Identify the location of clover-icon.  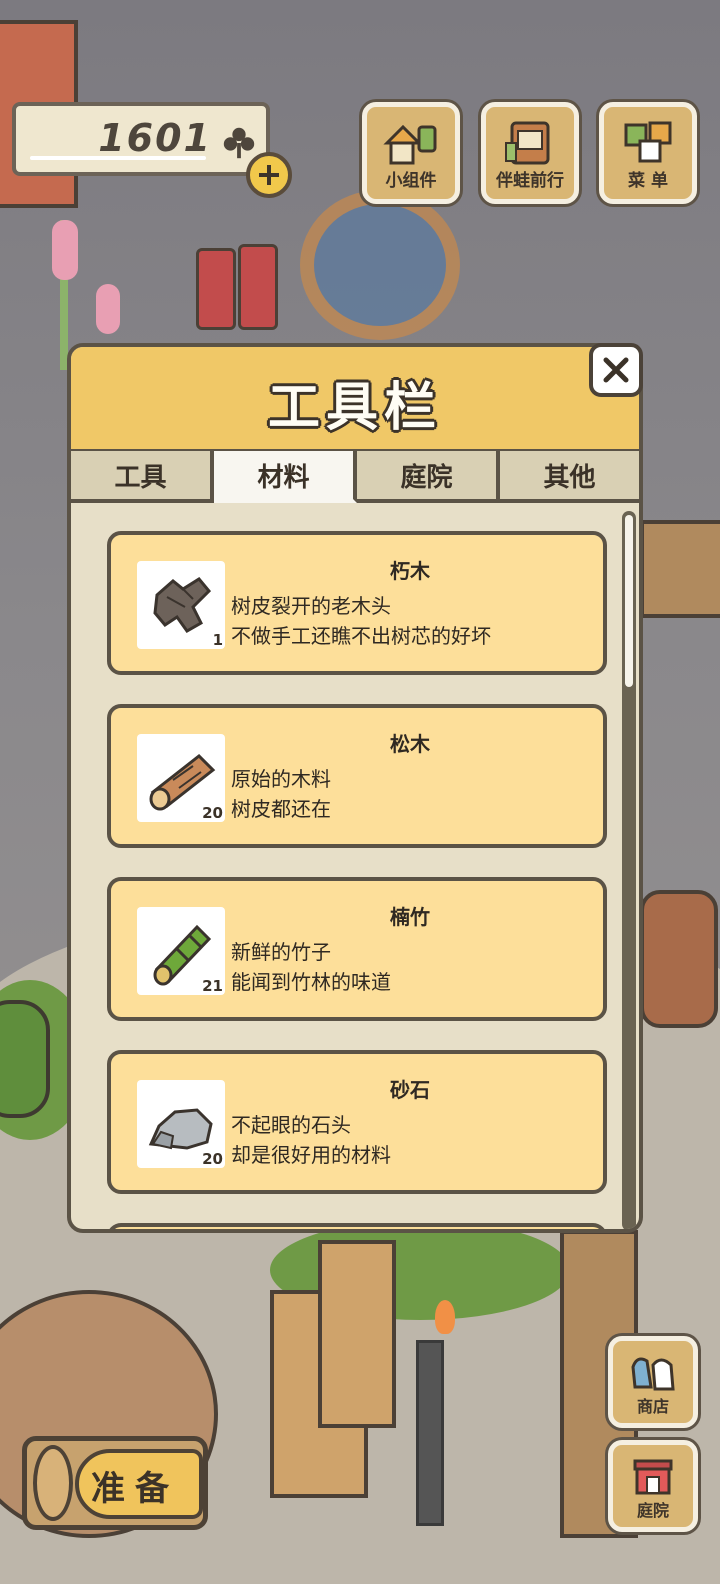
(239, 143).